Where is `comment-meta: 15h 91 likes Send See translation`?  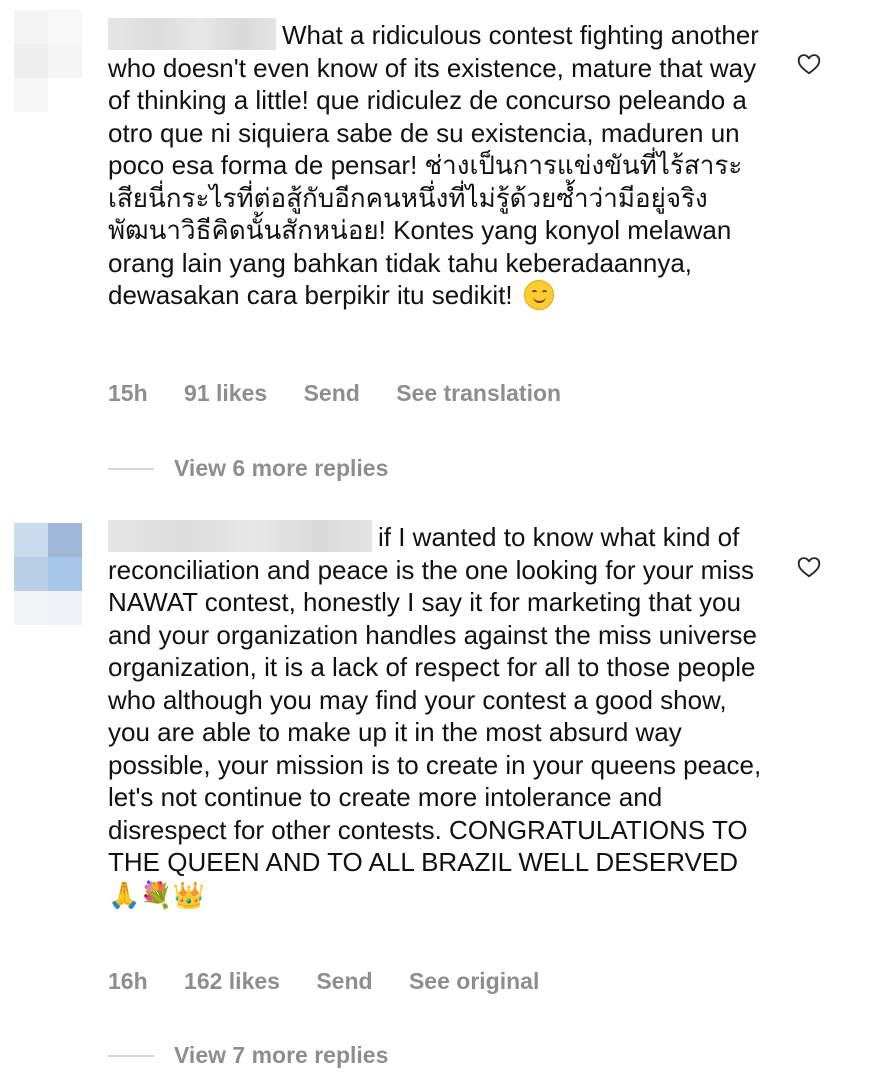 comment-meta: 15h 91 likes Send See translation is located at coordinates (349, 393).